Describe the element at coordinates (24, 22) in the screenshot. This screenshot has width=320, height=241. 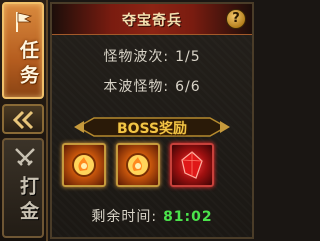
I see `flag-icon` at that location.